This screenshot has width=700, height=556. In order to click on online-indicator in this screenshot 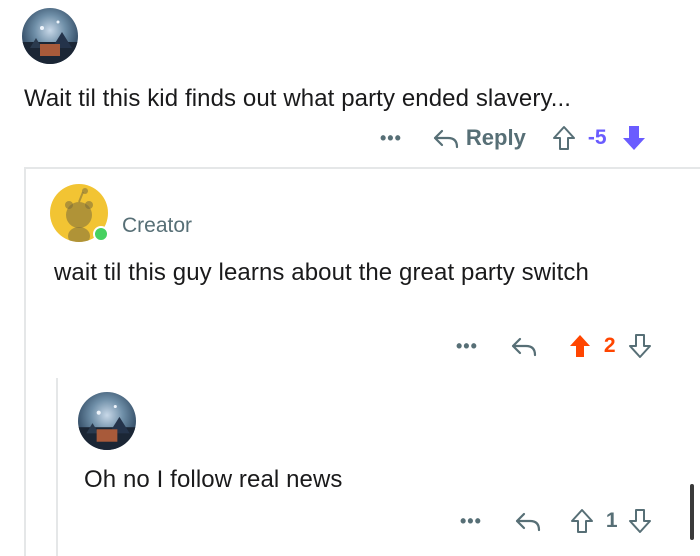, I will do `click(101, 234)`.